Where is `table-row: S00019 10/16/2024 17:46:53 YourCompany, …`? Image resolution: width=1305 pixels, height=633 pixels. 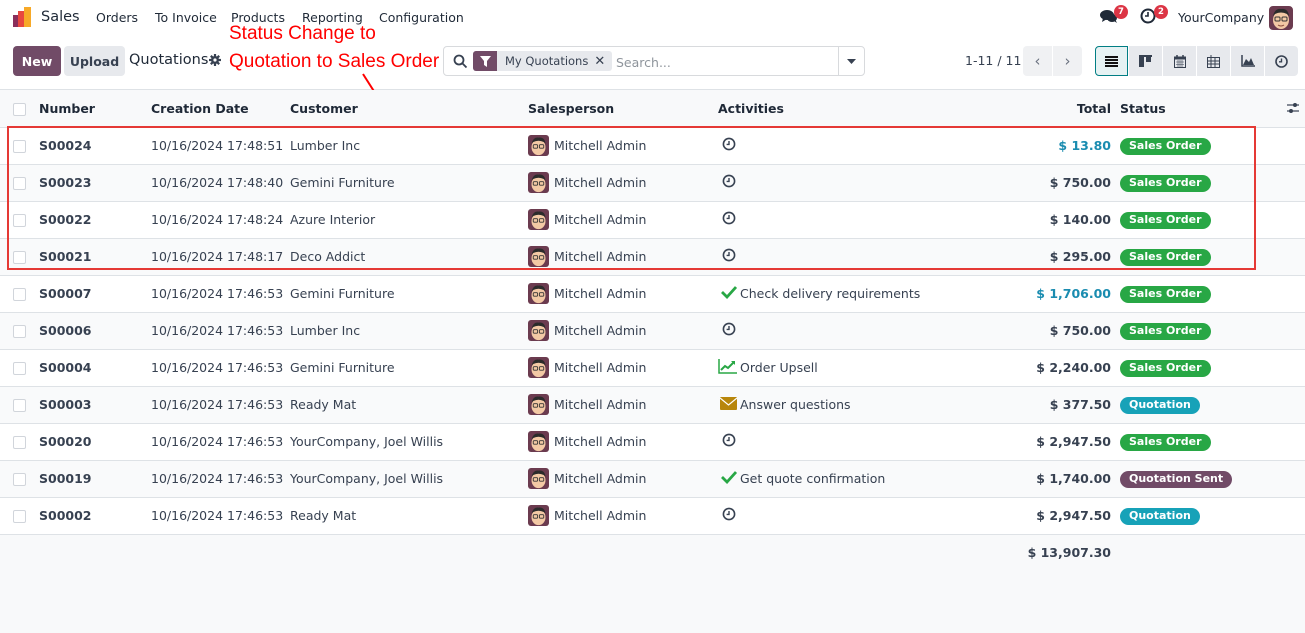 table-row: S00019 10/16/2024 17:46:53 YourCompany, … is located at coordinates (652, 478).